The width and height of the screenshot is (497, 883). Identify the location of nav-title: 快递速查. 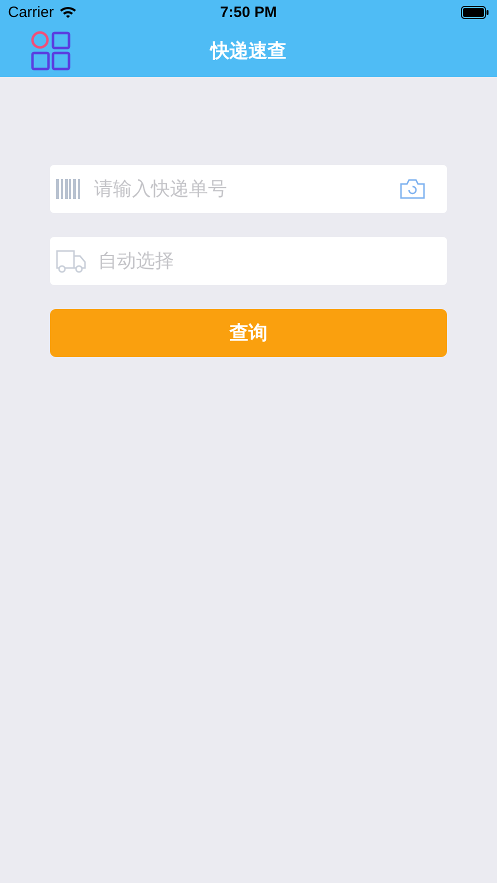
(248, 51).